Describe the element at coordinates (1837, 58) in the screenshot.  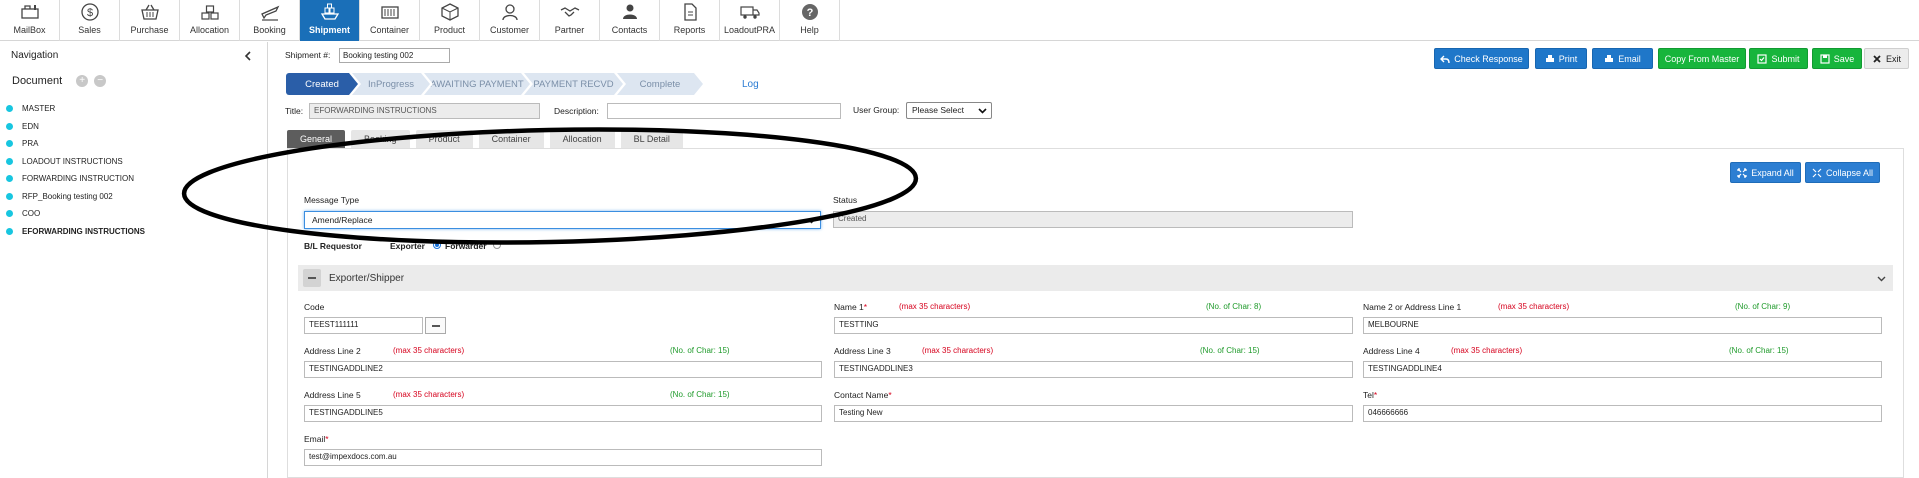
I see `save-button: Save` at that location.